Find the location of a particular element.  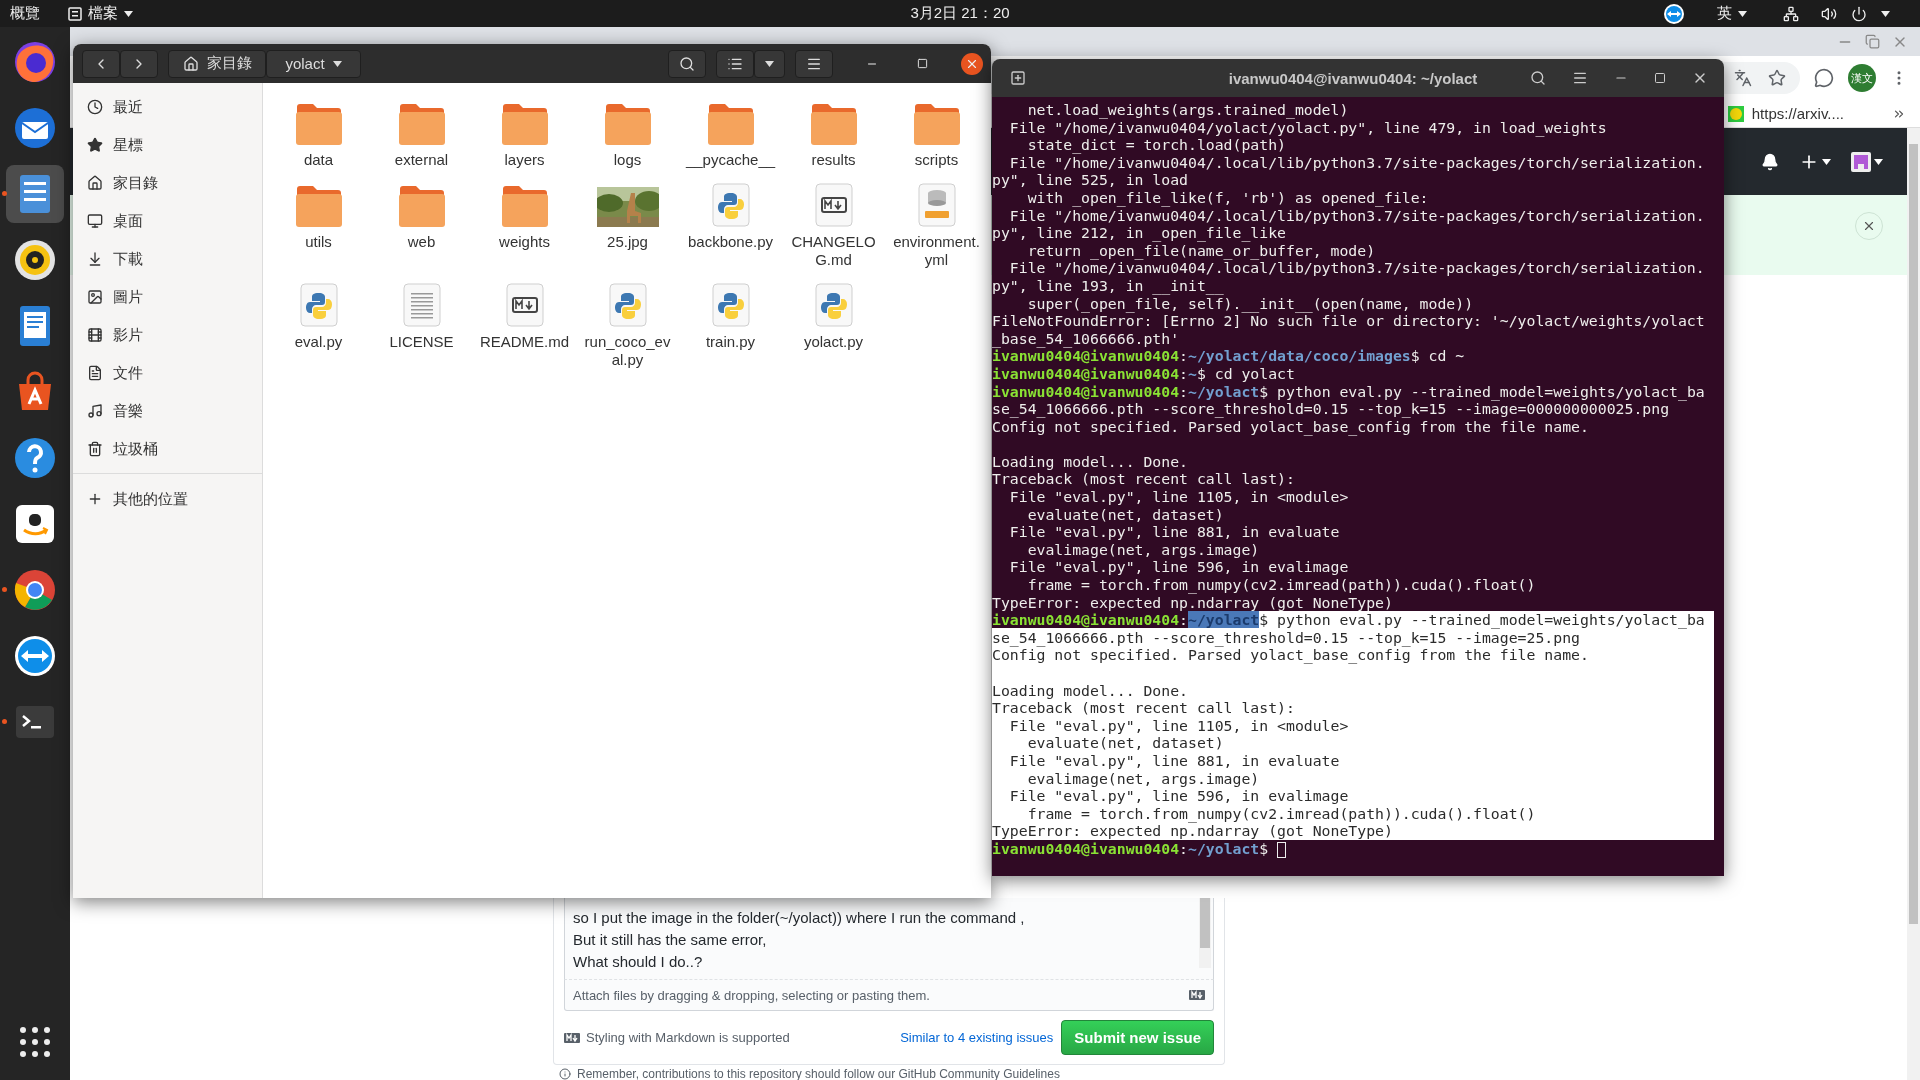

terminal-line: py", line 193, in __init__ is located at coordinates (1108, 285).